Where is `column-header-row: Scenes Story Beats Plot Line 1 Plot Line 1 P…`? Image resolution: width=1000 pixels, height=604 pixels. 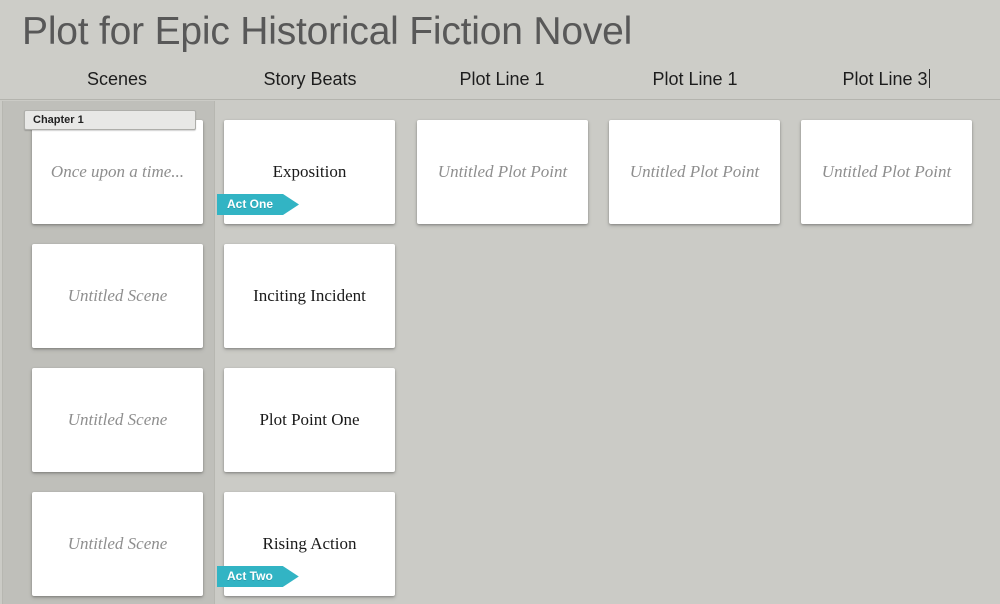 column-header-row: Scenes Story Beats Plot Line 1 Plot Line 1 P… is located at coordinates (500, 82).